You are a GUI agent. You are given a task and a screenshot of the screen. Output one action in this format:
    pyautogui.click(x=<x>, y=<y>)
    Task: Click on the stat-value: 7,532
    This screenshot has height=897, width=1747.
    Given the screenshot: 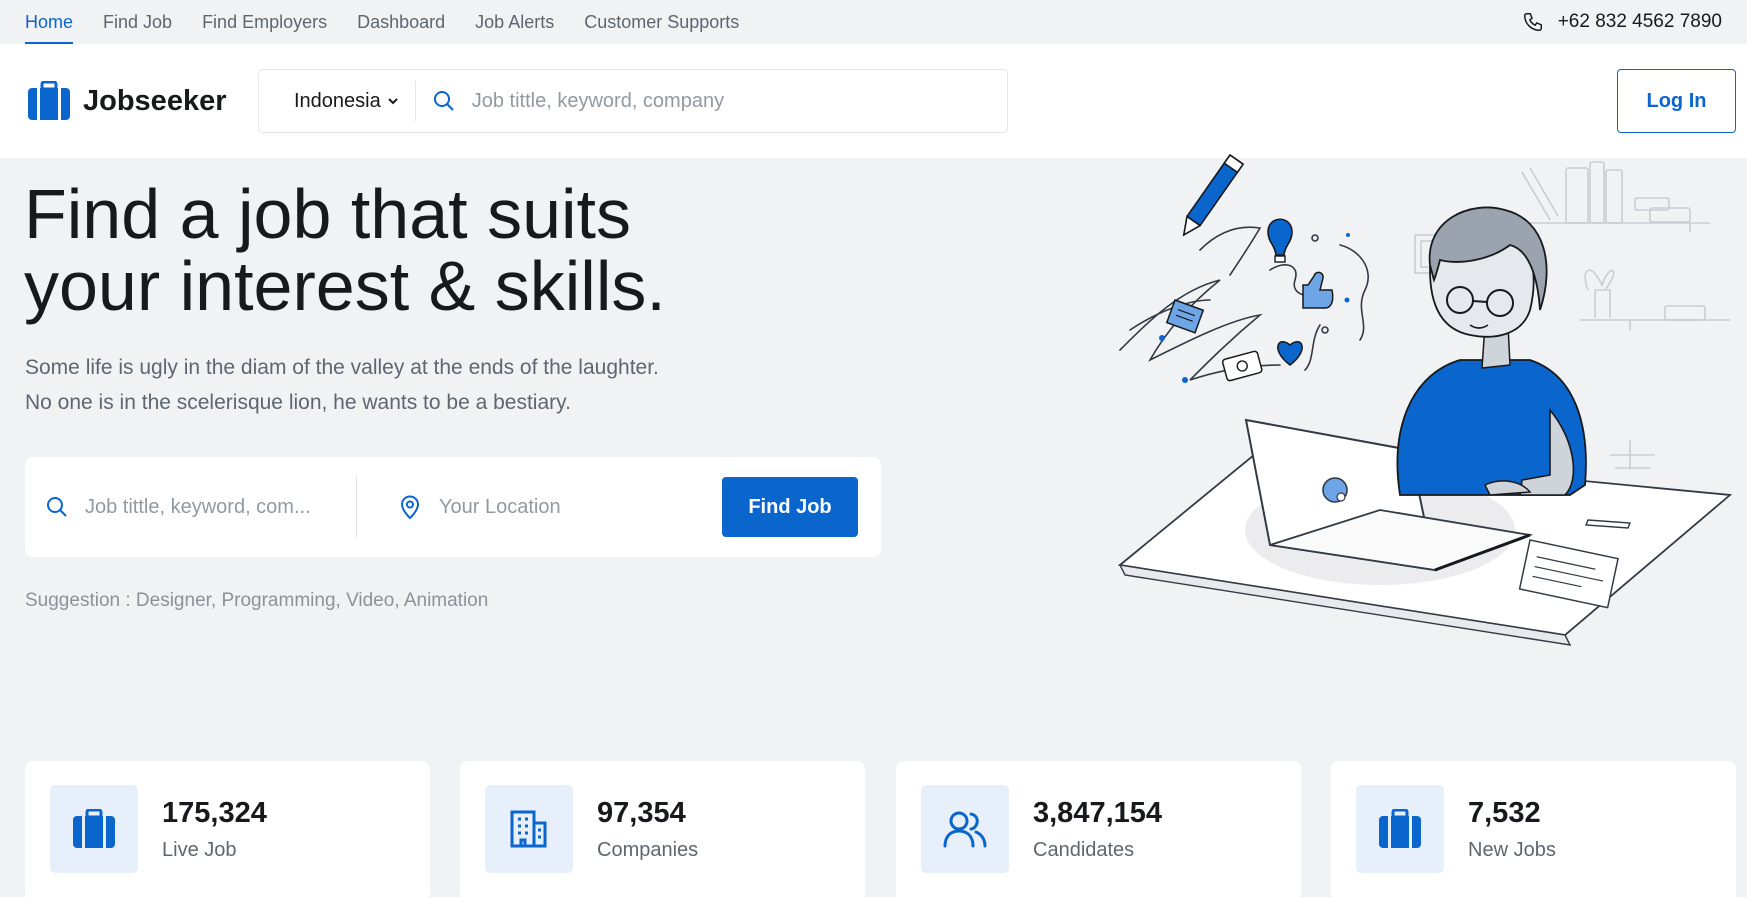 What is the action you would take?
    pyautogui.click(x=1504, y=813)
    